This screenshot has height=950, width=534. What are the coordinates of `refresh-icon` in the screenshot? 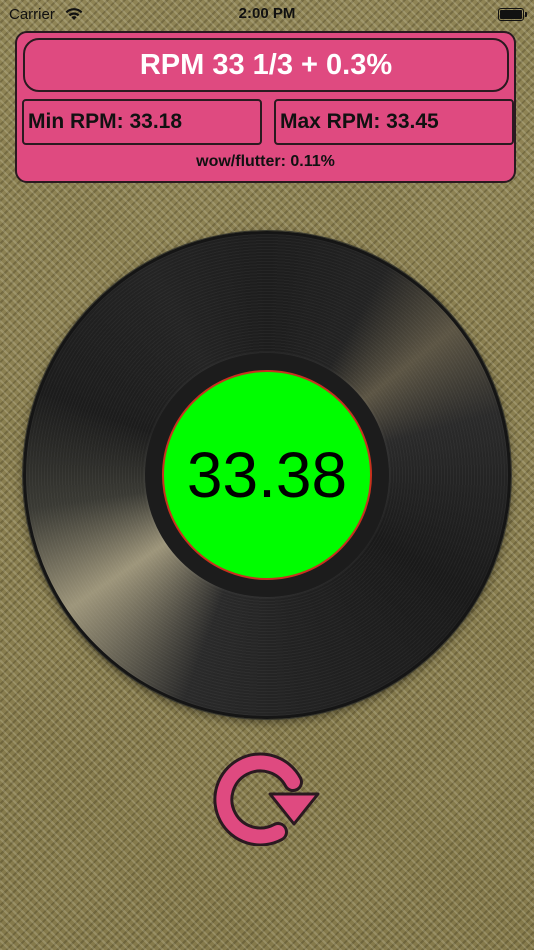 It's located at (266, 799).